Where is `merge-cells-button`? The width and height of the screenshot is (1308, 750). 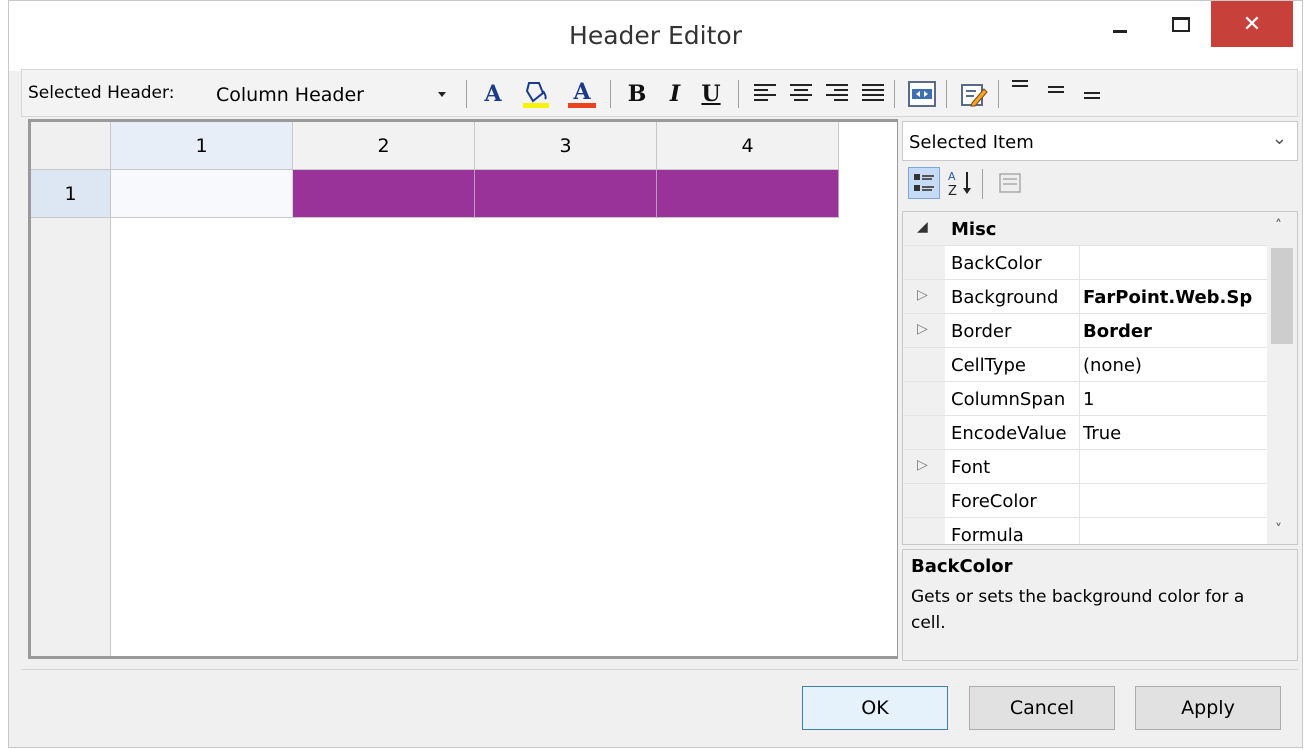 merge-cells-button is located at coordinates (922, 94).